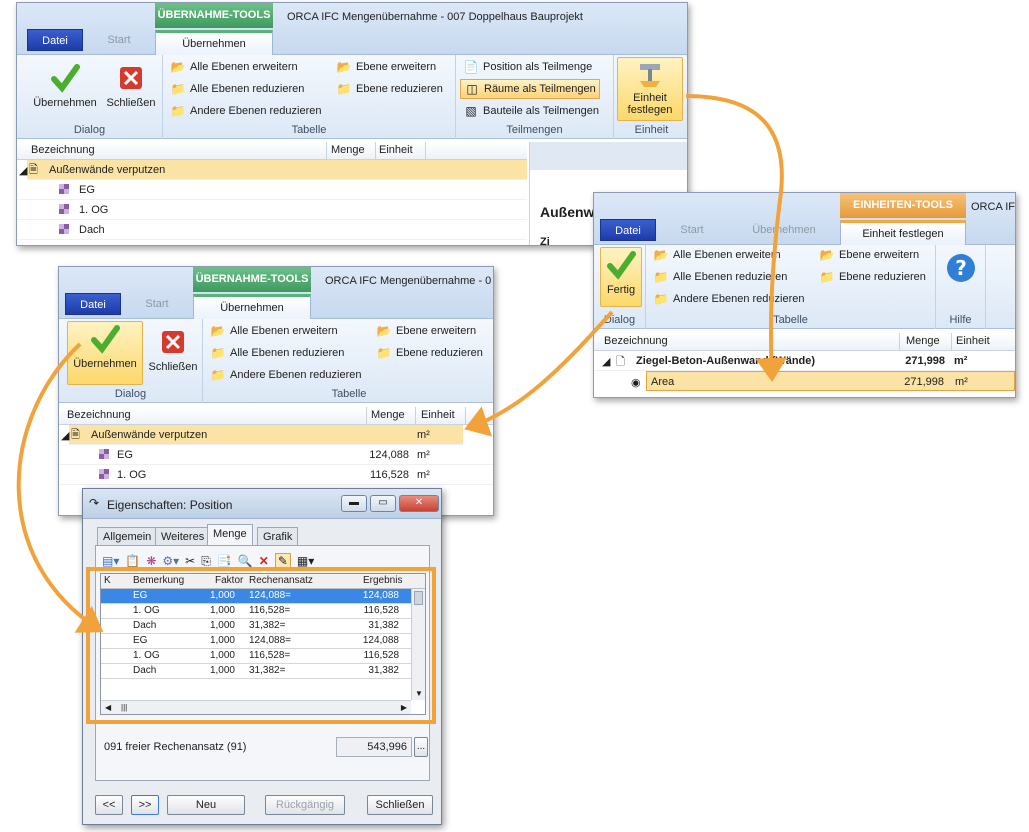 The image size is (1029, 832). I want to click on next-button: >>, so click(145, 805).